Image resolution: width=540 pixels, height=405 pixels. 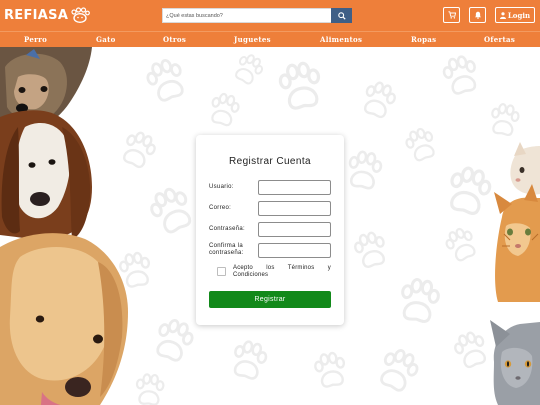 What do you see at coordinates (519, 15) in the screenshot?
I see `login-label: Login` at bounding box center [519, 15].